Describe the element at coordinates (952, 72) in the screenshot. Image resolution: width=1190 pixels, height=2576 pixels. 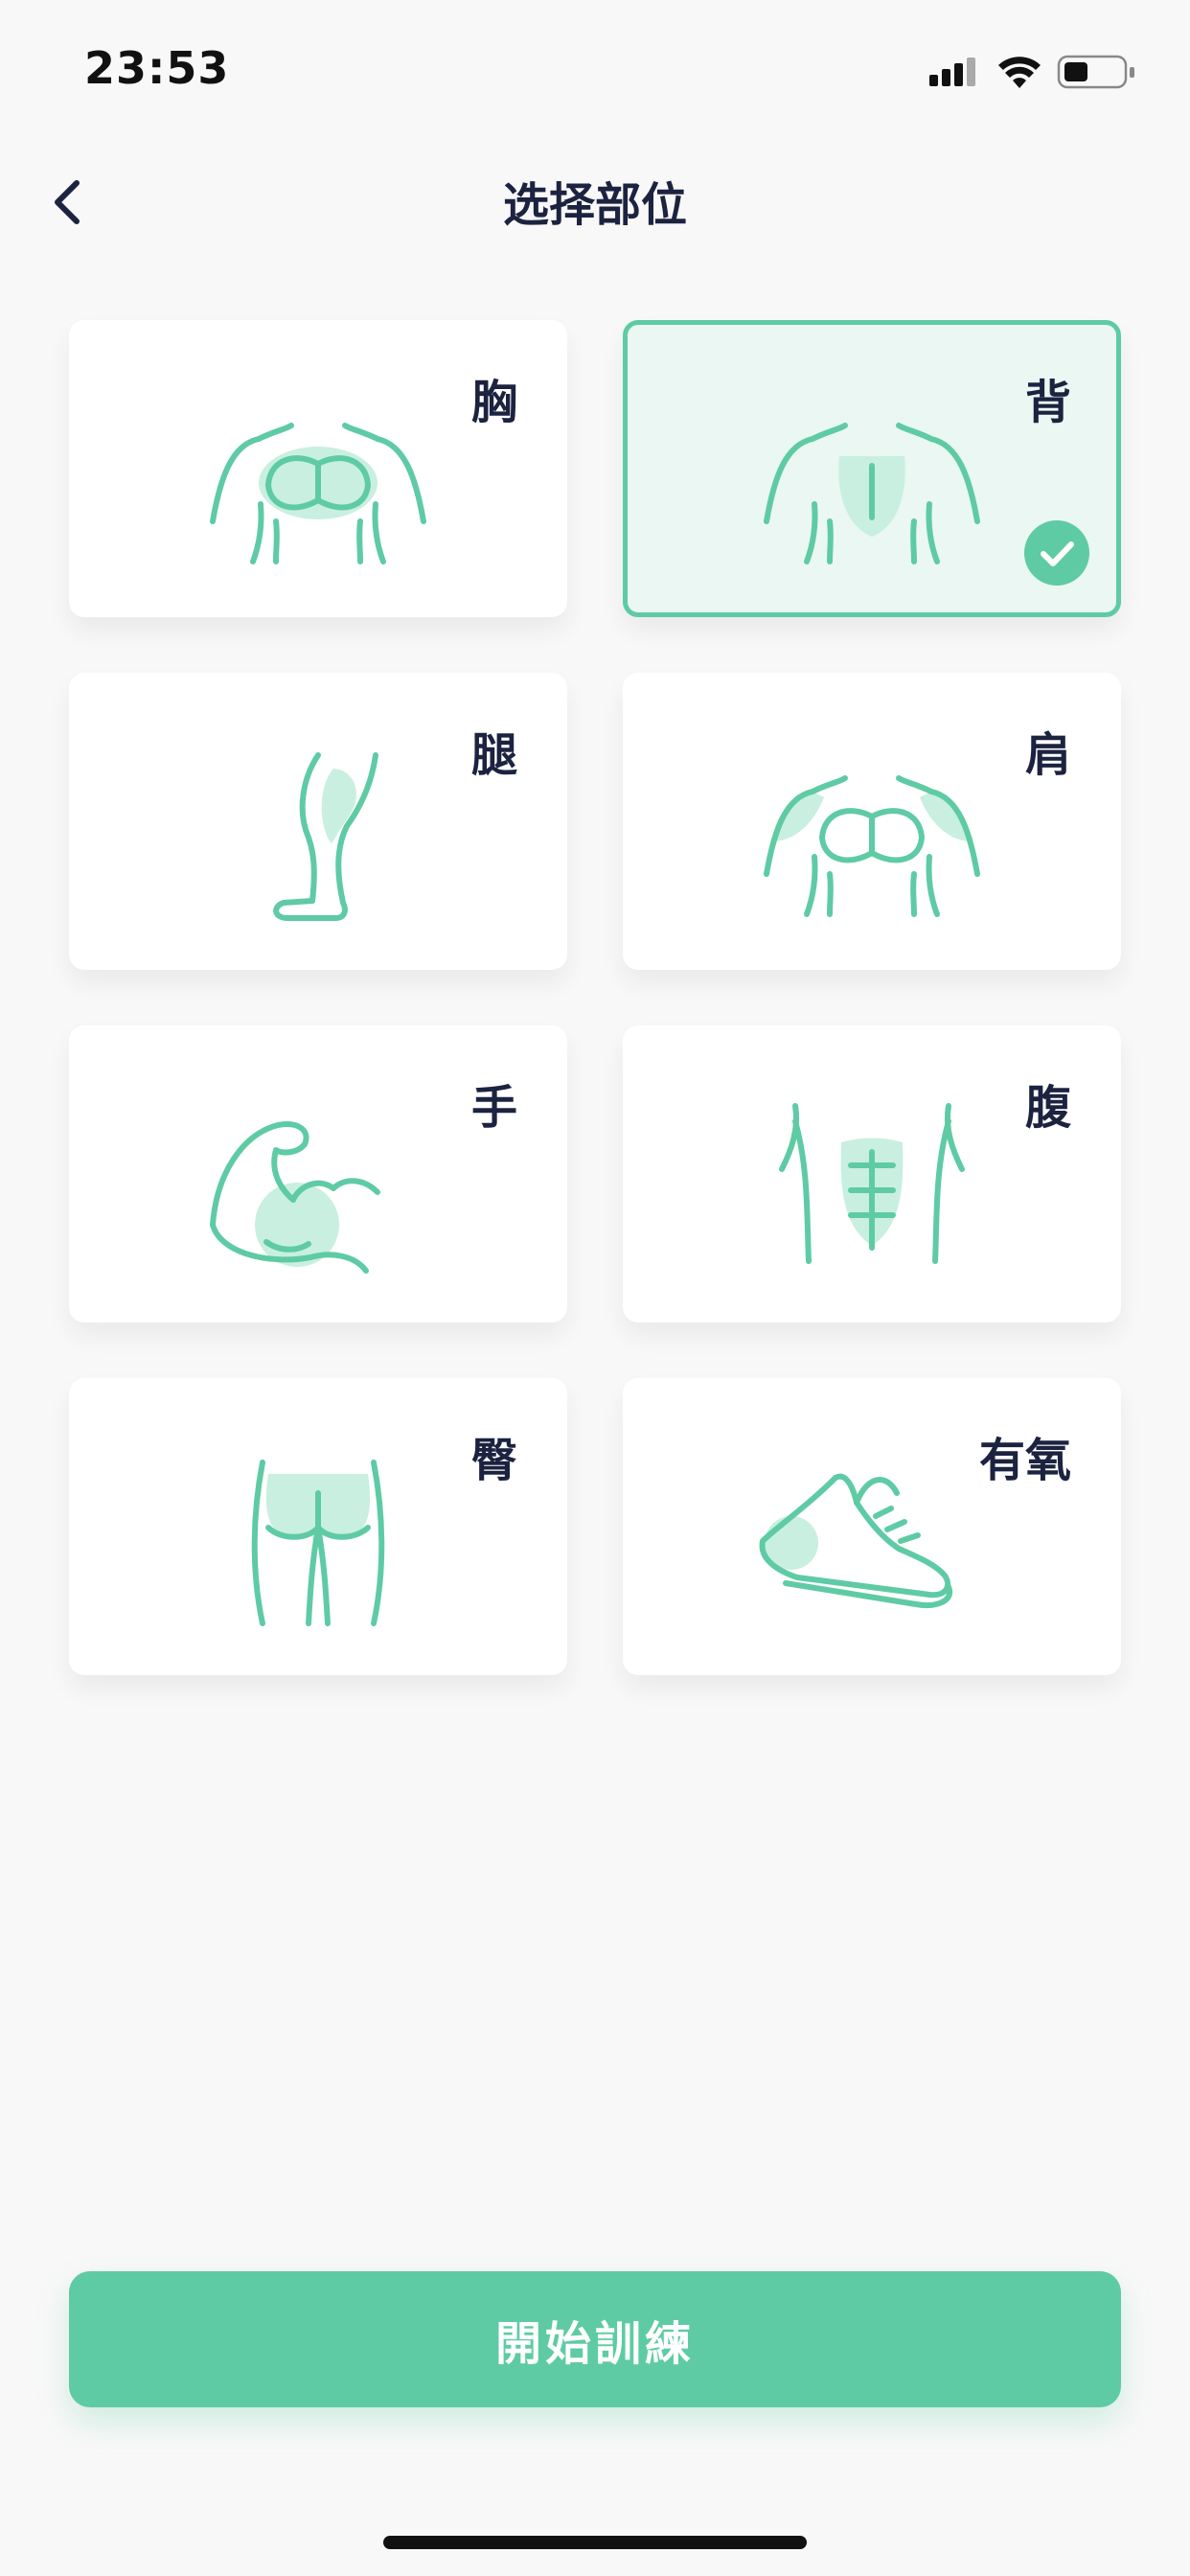
I see `cellular-signal-icon` at that location.